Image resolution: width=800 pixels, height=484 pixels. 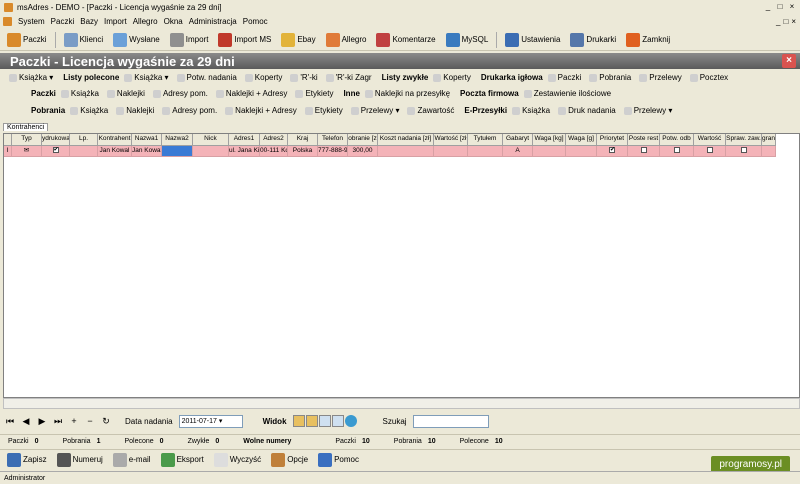 I want to click on delete-record-icon: −, so click(x=90, y=421).